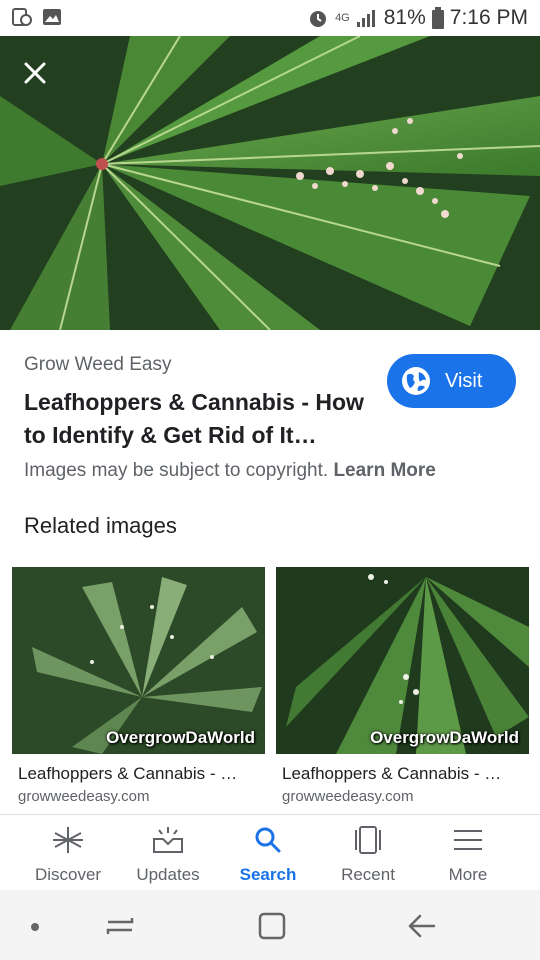 The image size is (540, 960). I want to click on visit-label: Visit, so click(464, 380).